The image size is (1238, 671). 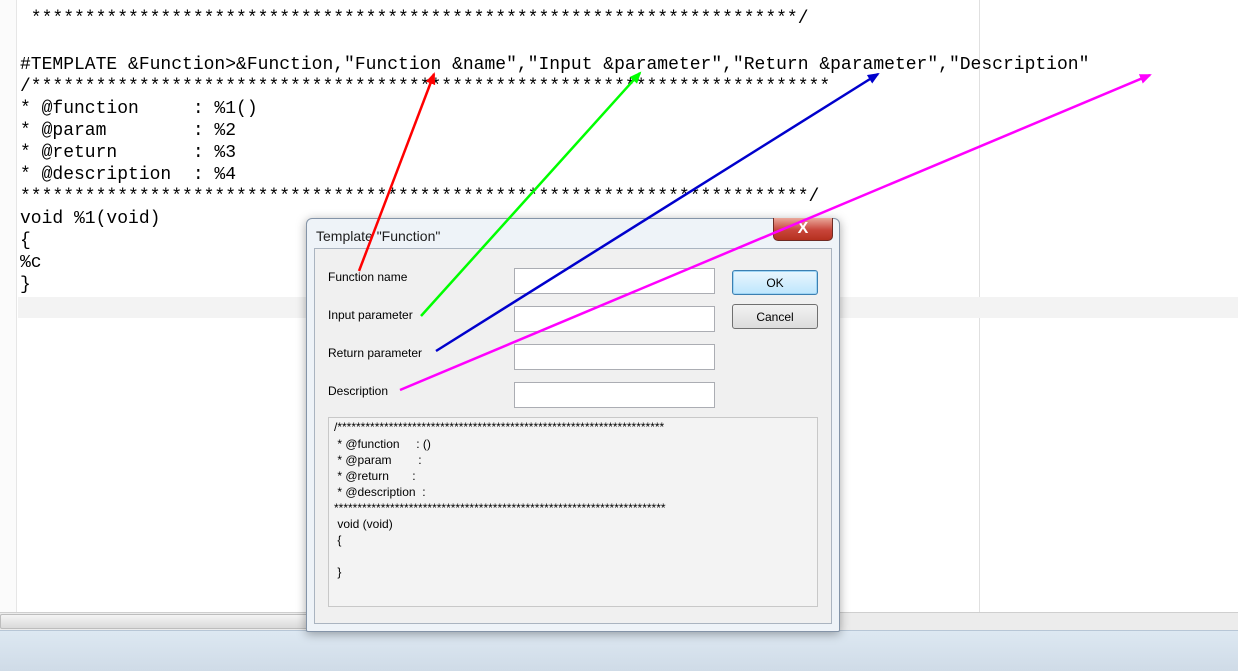 I want to click on description-input, so click(x=614, y=395).